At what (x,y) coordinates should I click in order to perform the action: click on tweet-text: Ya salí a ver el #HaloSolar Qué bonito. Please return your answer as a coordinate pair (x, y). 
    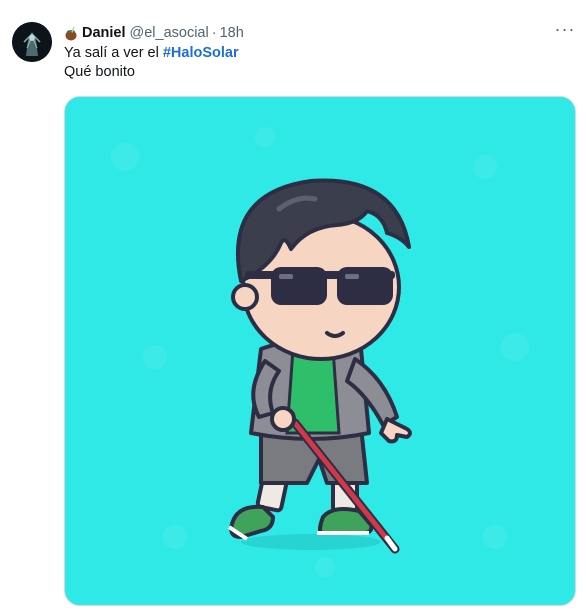
    Looking at the image, I should click on (151, 63).